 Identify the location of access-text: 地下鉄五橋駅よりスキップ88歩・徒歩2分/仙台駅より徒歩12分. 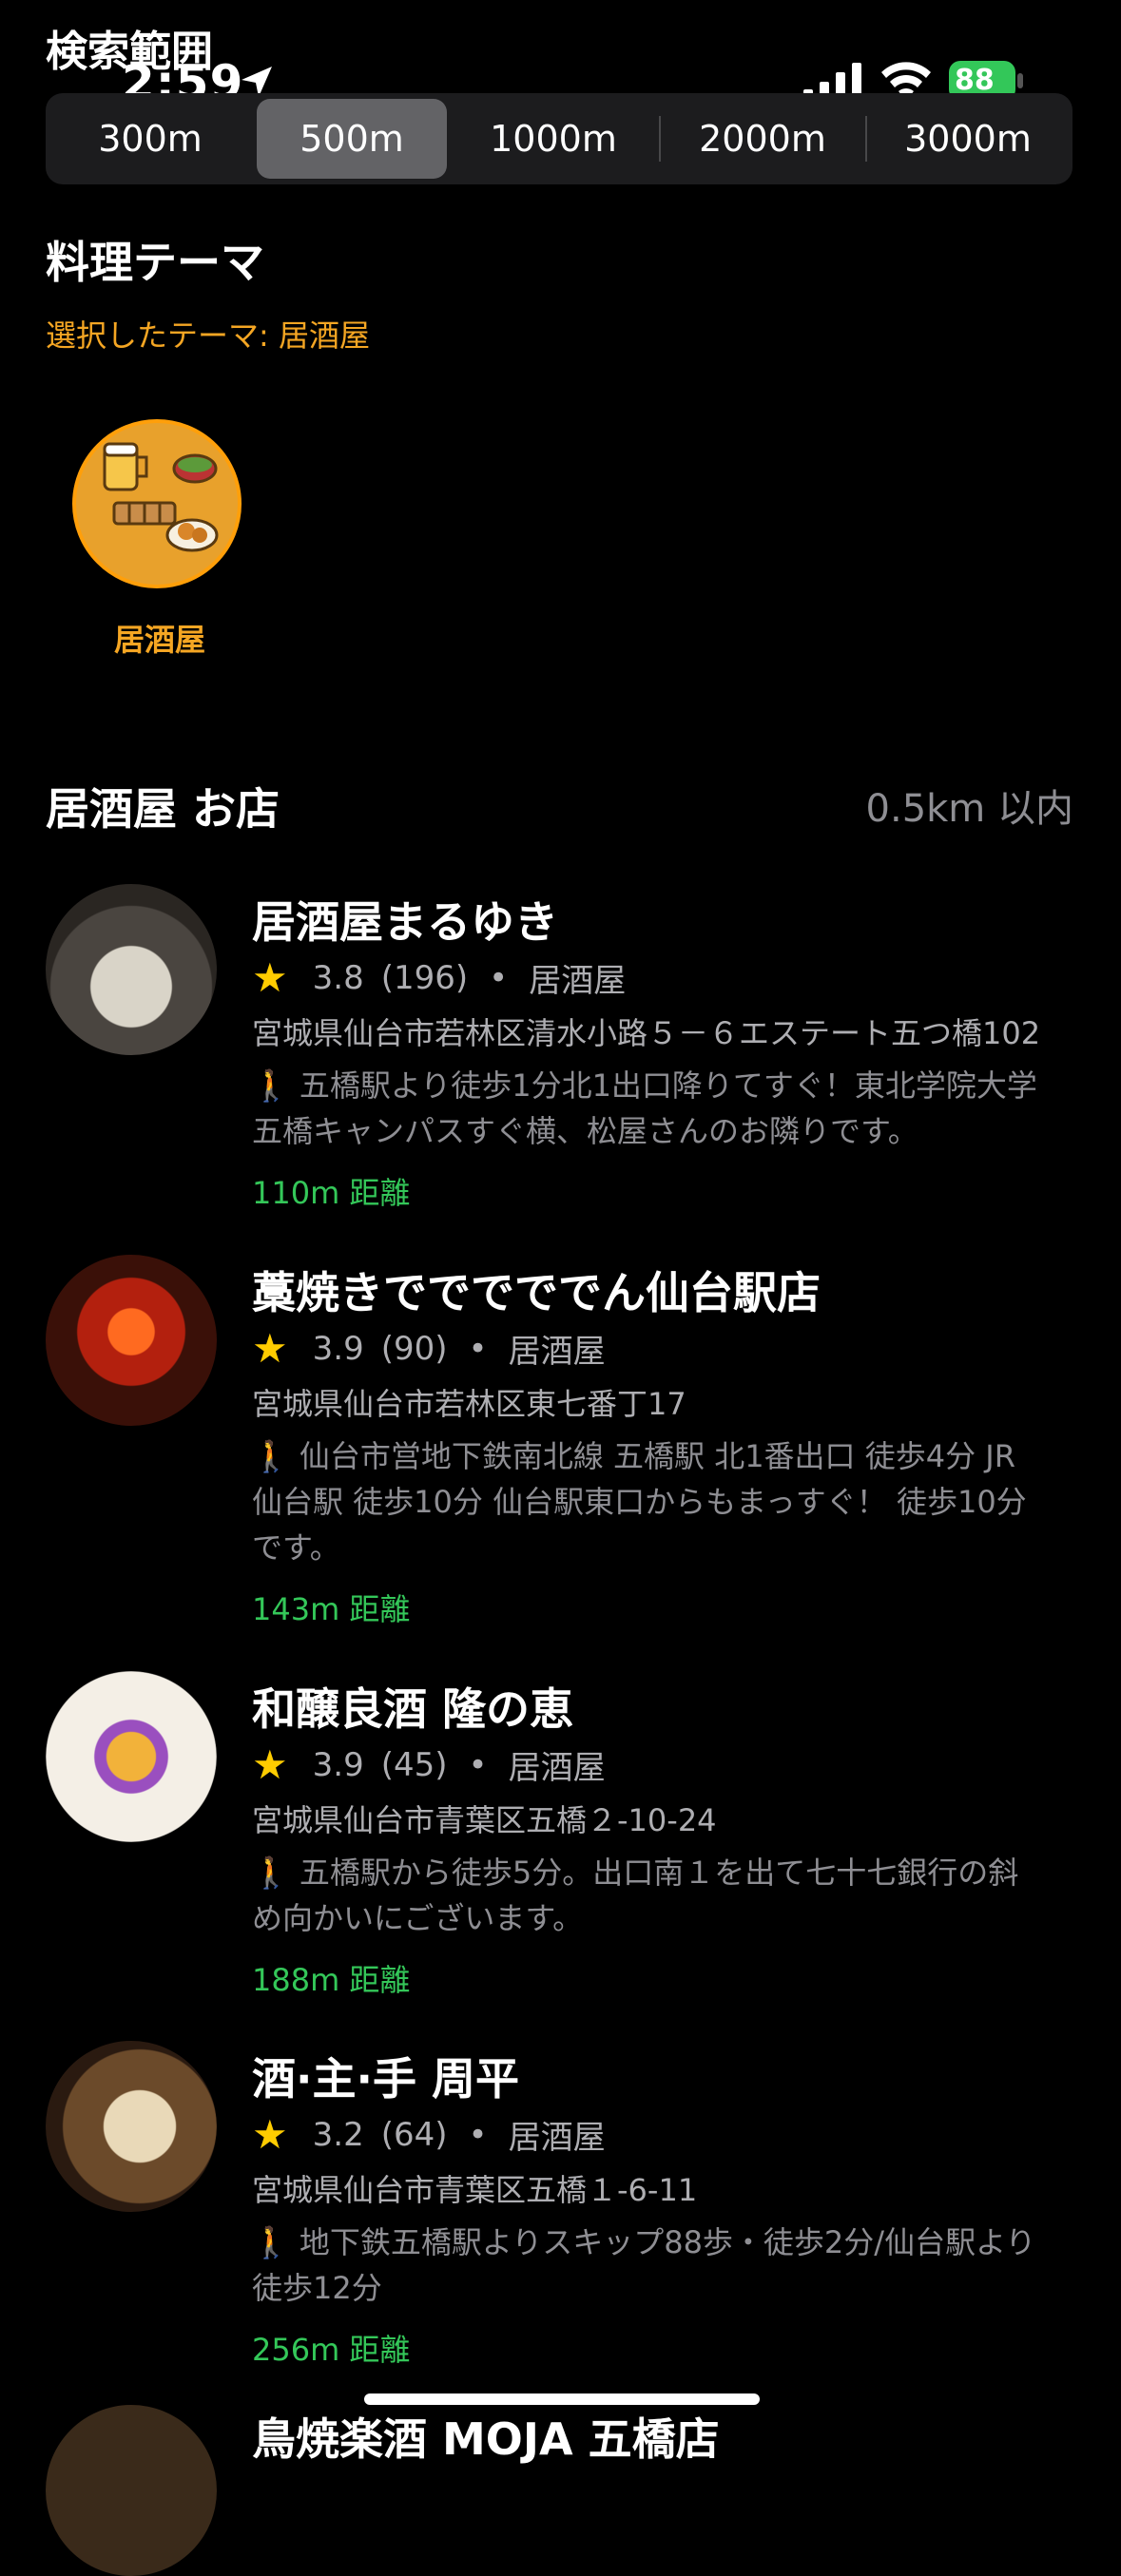
(644, 2265).